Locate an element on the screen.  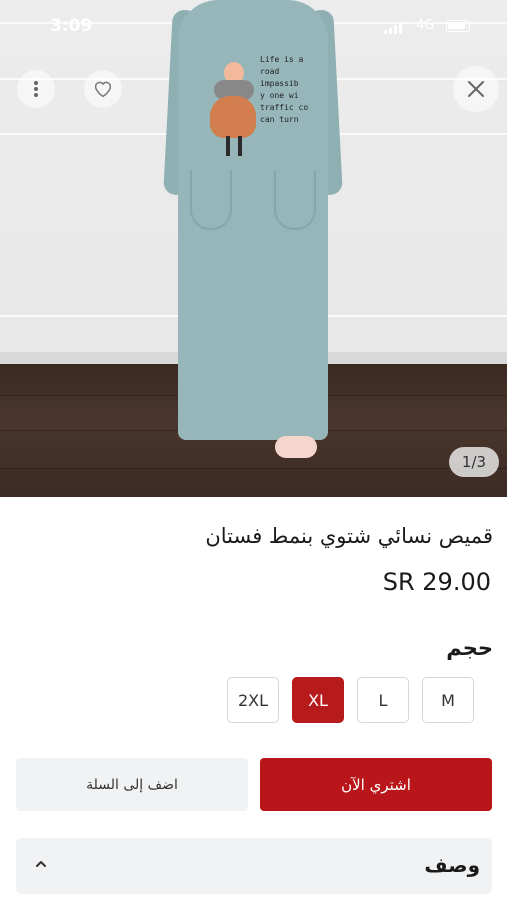
chevron-up-icon is located at coordinates (41, 864).